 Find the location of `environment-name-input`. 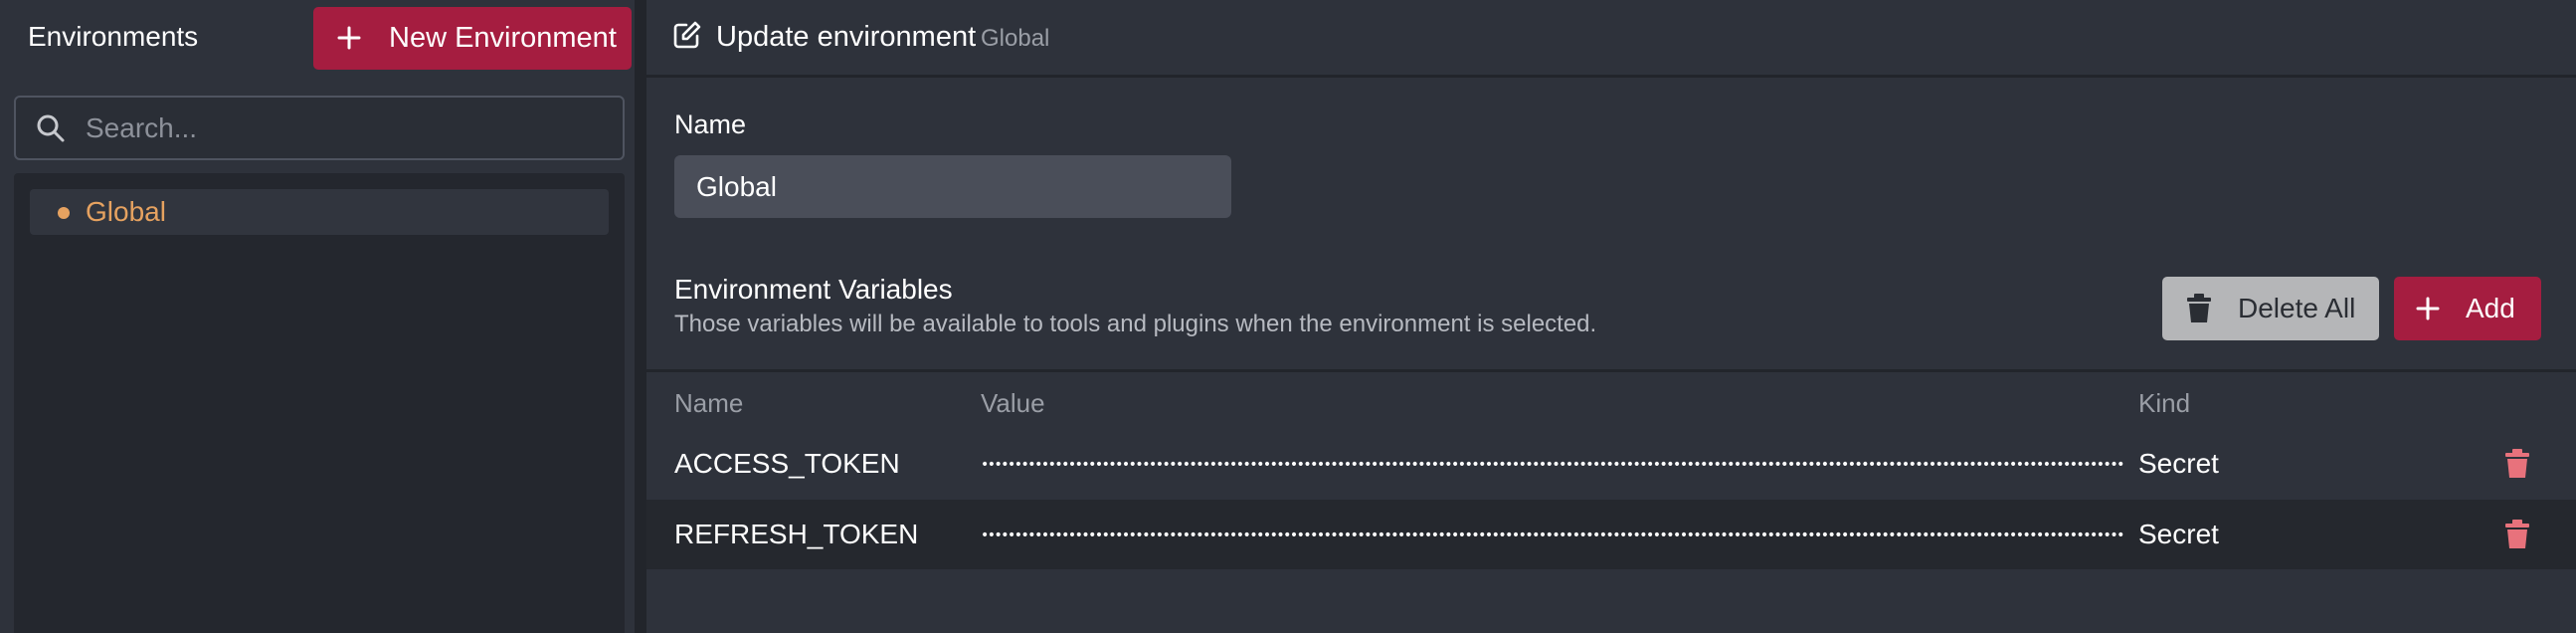

environment-name-input is located at coordinates (952, 186).